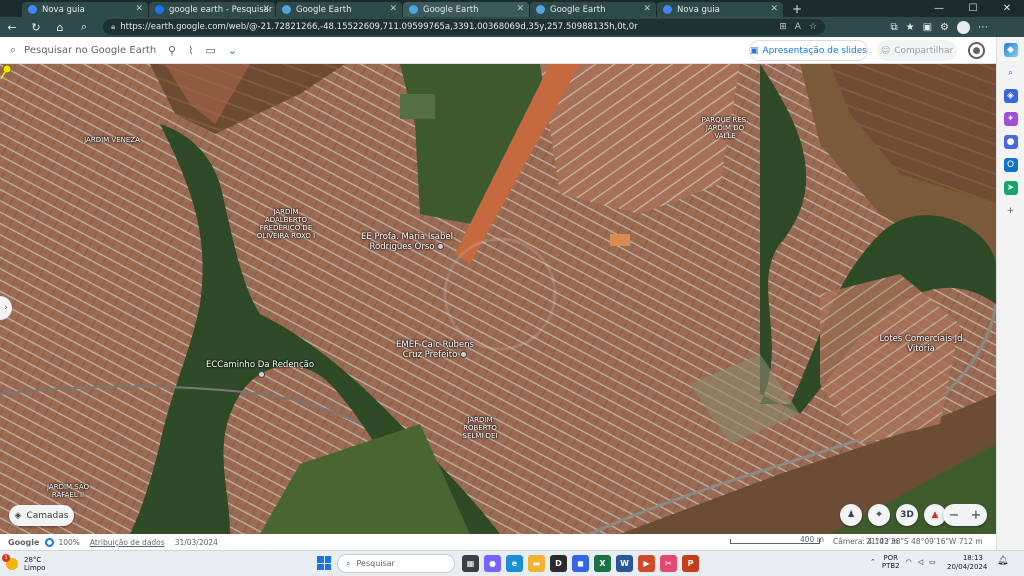  What do you see at coordinates (798, 27) in the screenshot?
I see `read-aloud-icon: A` at bounding box center [798, 27].